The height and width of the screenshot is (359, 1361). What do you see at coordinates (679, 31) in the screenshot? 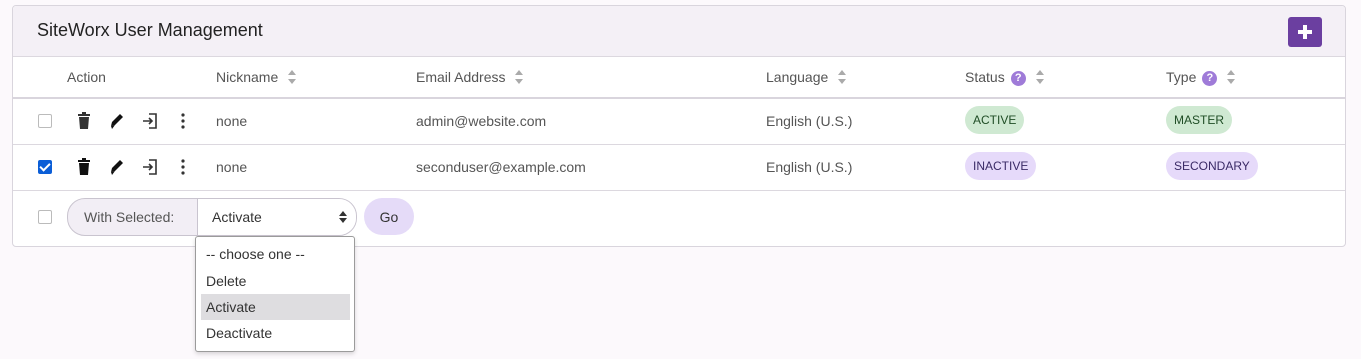
I see `panel-header: SiteWorx User Management` at bounding box center [679, 31].